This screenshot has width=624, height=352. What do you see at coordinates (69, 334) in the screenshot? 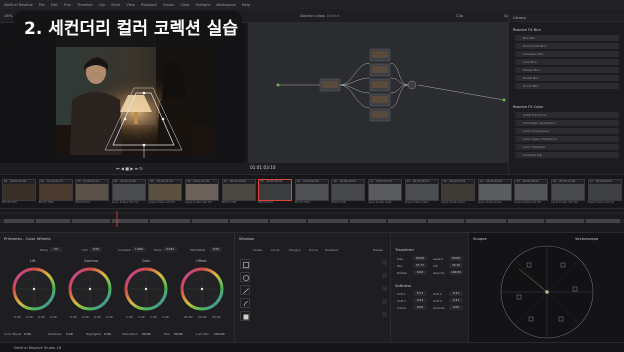
I see `shadows-value: 0.00` at bounding box center [69, 334].